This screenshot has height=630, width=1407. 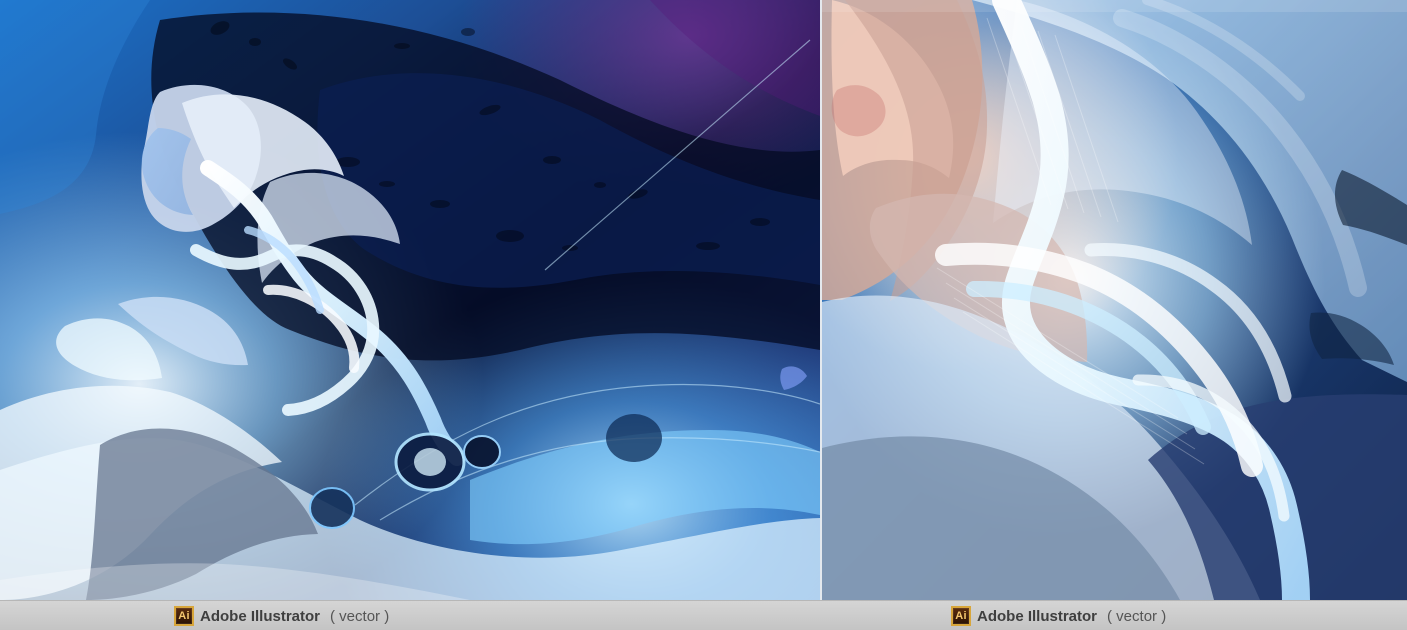 I want to click on left-caption-title: Adobe Illustrator, so click(x=260, y=616).